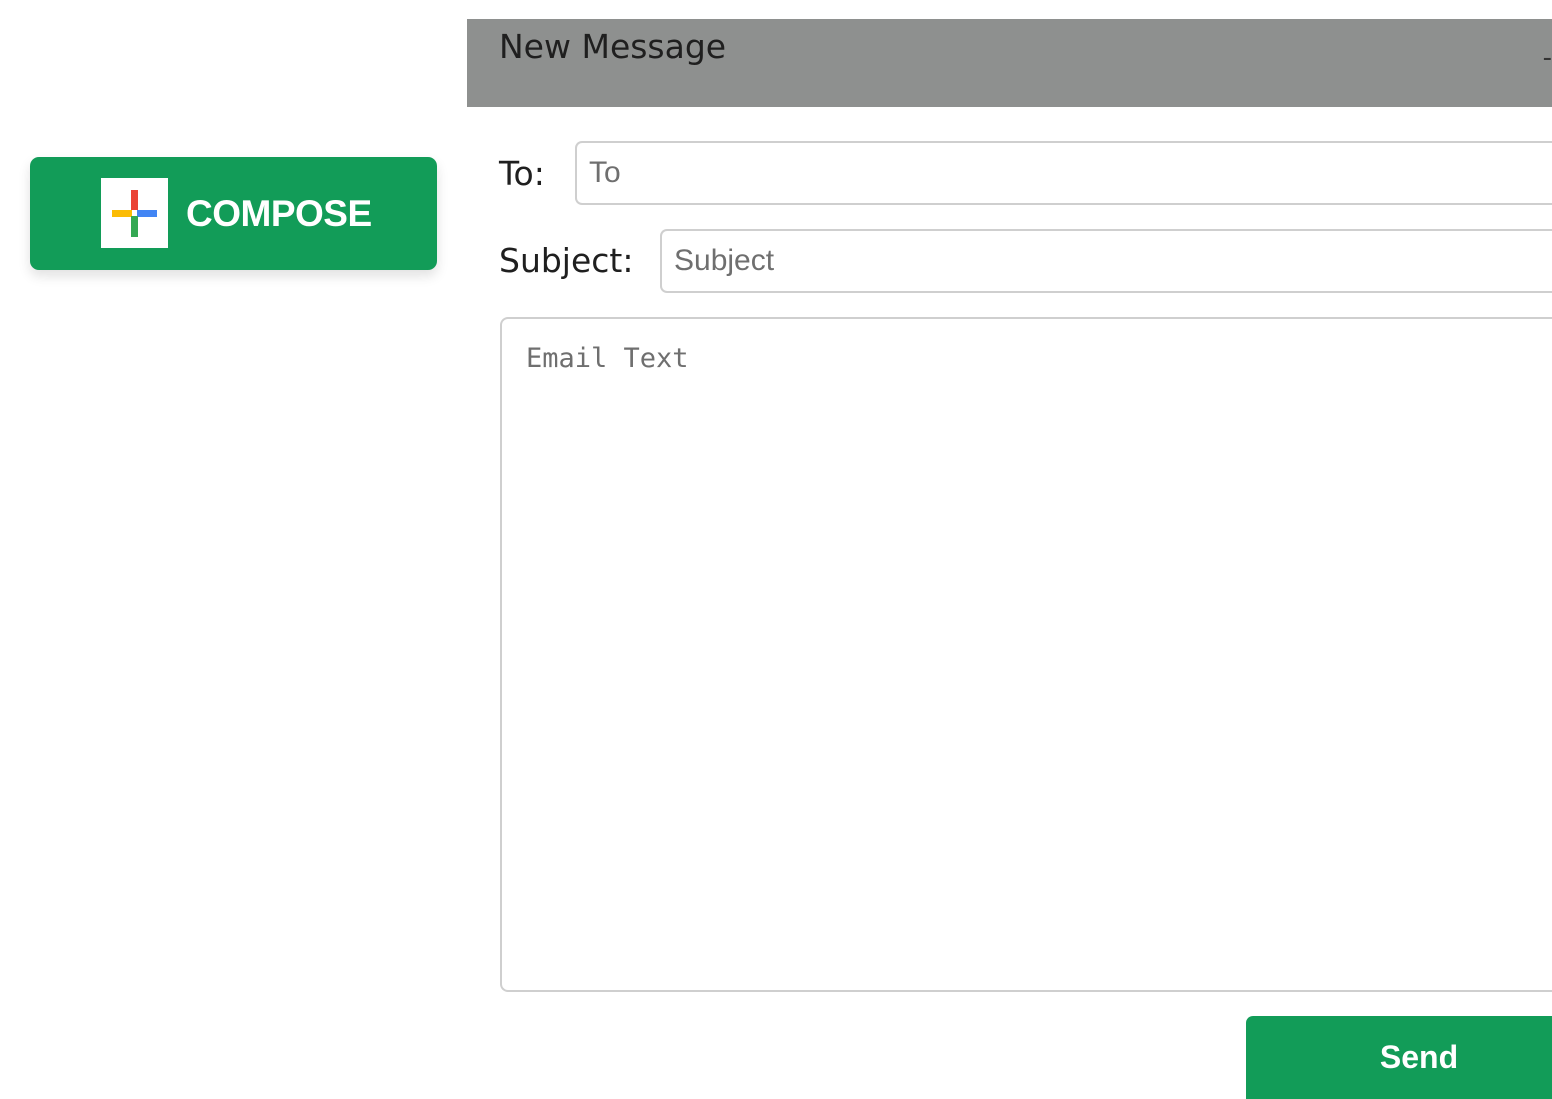 This screenshot has width=1552, height=1099. I want to click on minimize-icon: -, so click(1547, 58).